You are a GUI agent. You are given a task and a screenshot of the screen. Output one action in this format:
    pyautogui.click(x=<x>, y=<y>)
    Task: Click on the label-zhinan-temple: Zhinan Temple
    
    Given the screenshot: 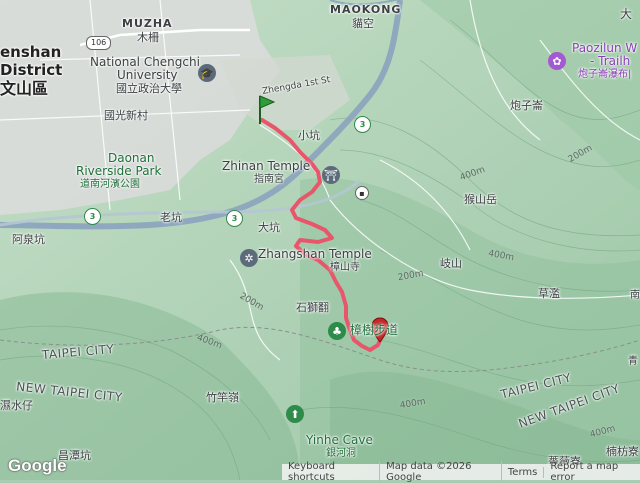 What is the action you would take?
    pyautogui.click(x=266, y=166)
    